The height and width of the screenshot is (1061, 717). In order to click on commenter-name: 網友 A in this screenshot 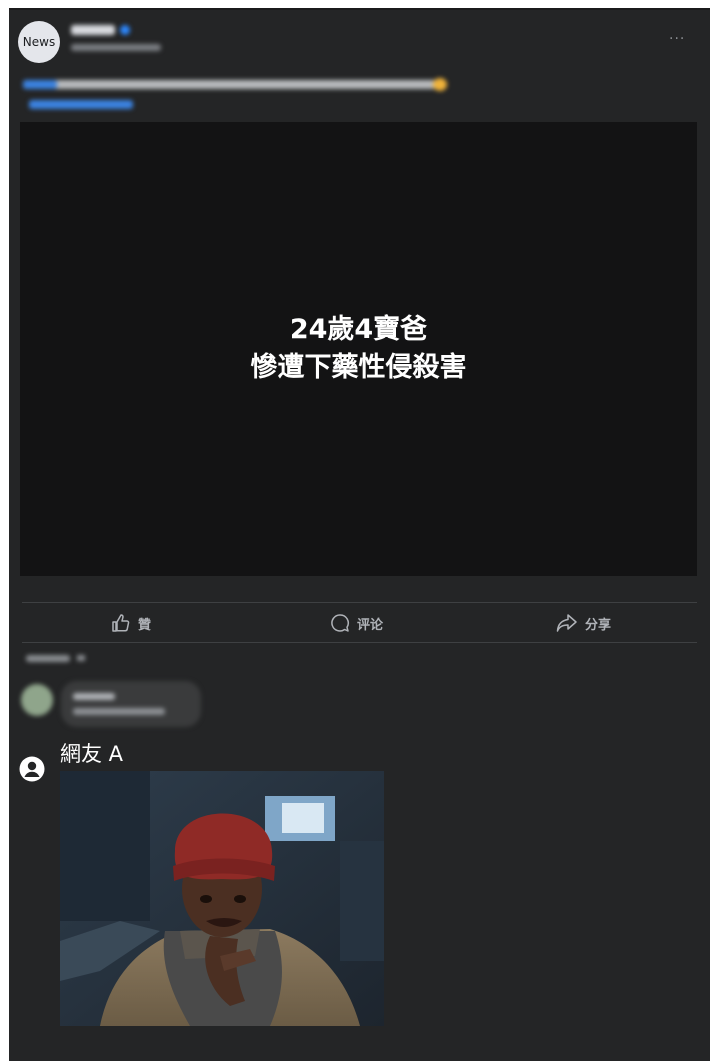, I will do `click(92, 754)`.